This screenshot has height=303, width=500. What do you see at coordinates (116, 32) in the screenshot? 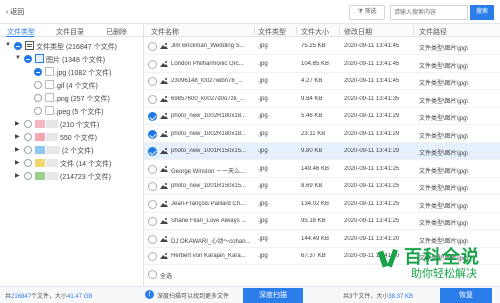
I see `tab-deleted: 已删除` at bounding box center [116, 32].